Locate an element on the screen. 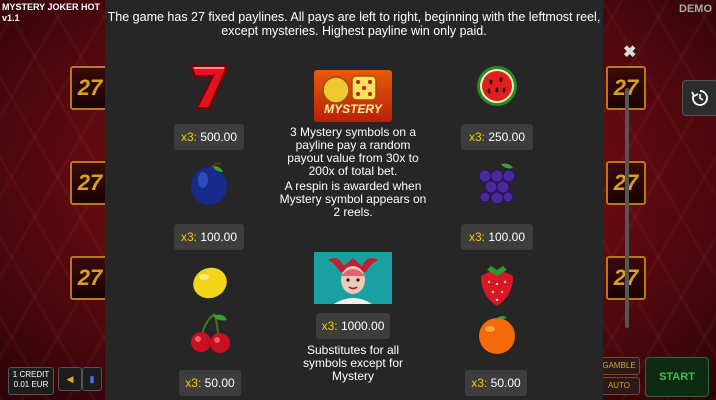 This screenshot has height=400, width=716. gamble-button: GAMBLE is located at coordinates (619, 366).